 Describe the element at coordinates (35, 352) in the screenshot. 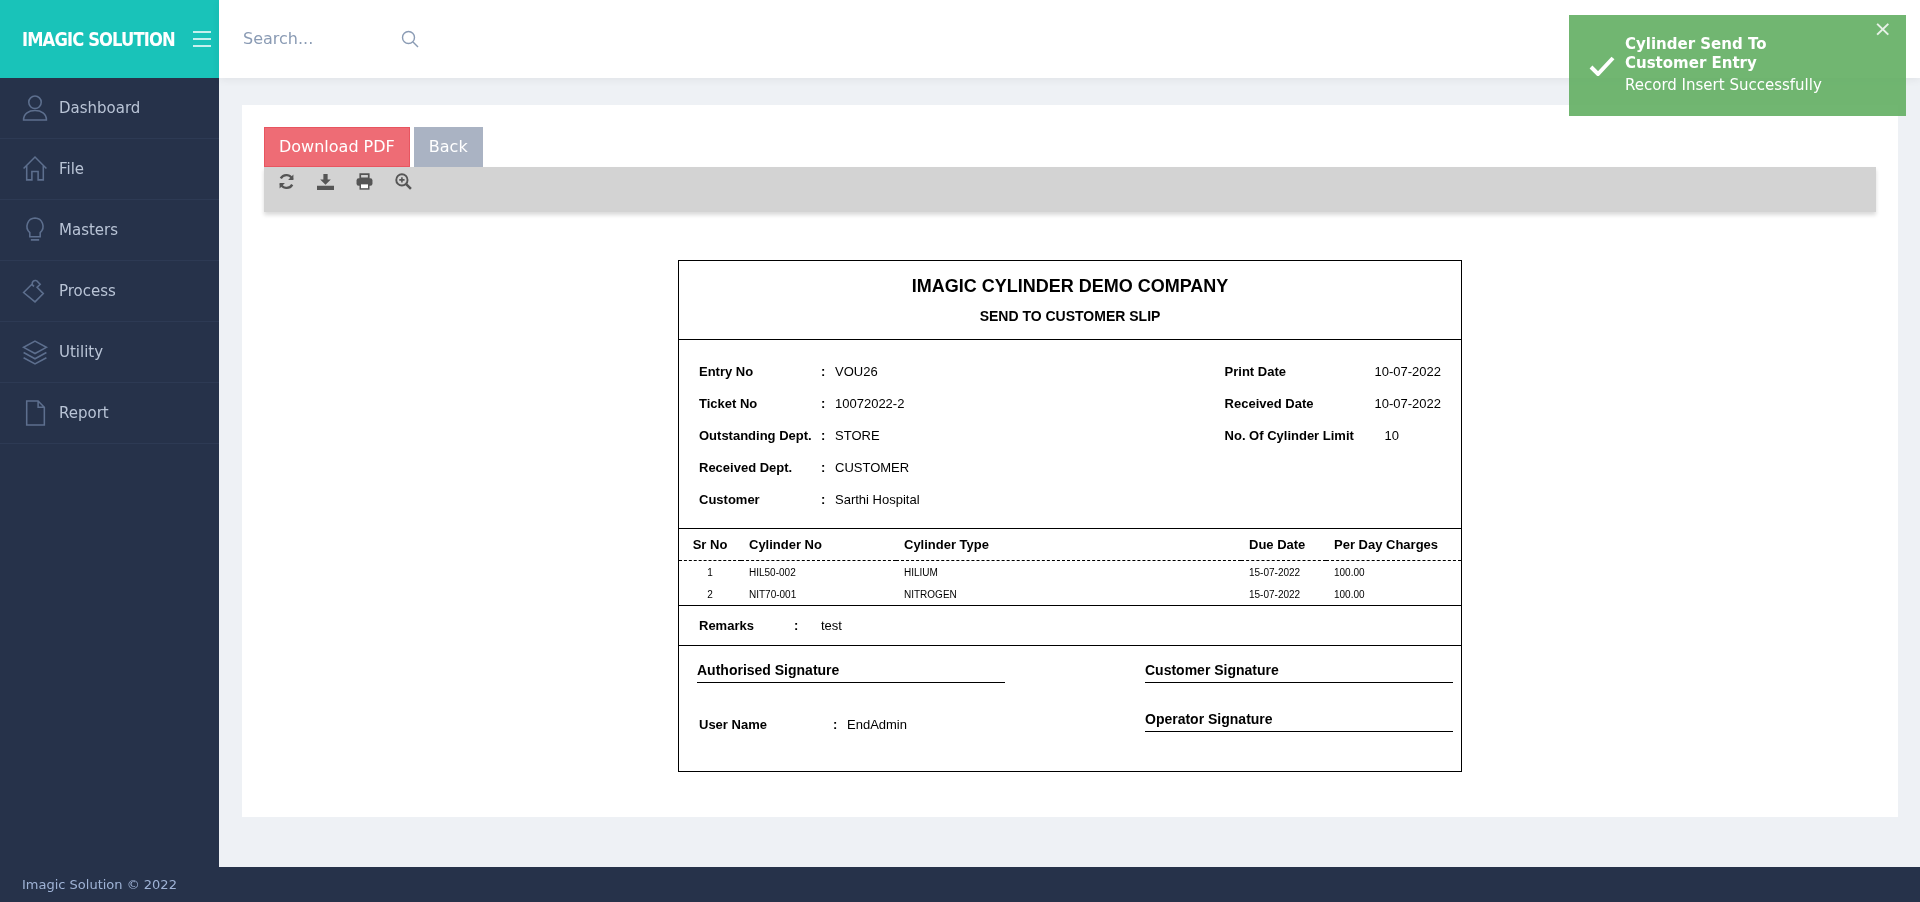

I see `layers-icon` at that location.